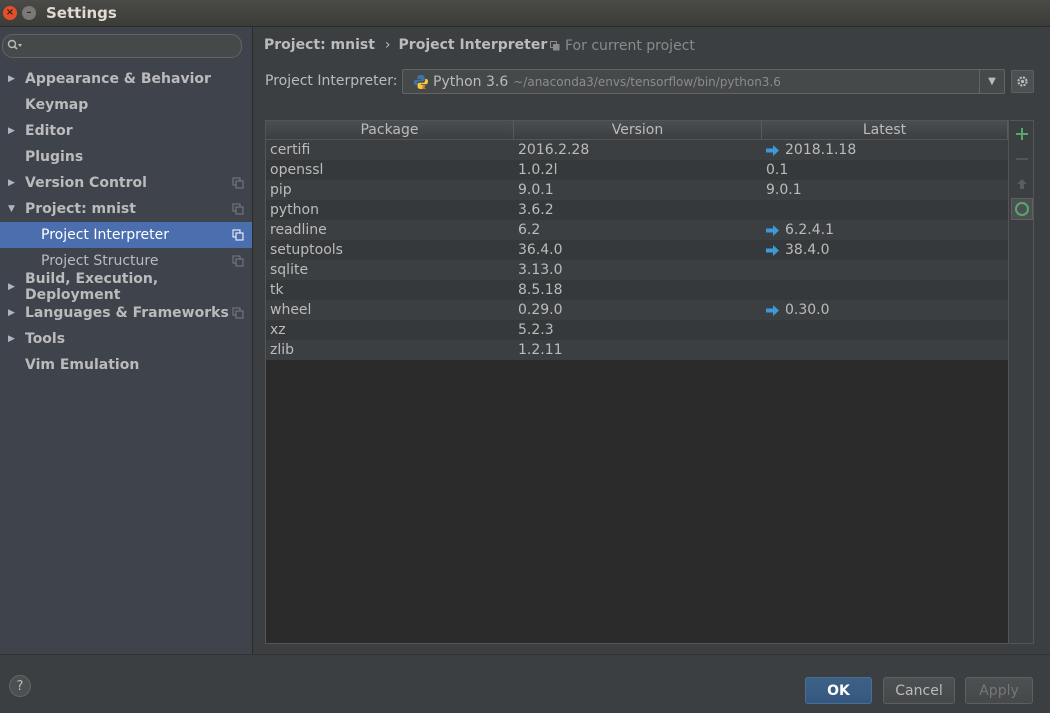  What do you see at coordinates (809, 230) in the screenshot?
I see `latest-version: 6.2.4.1` at bounding box center [809, 230].